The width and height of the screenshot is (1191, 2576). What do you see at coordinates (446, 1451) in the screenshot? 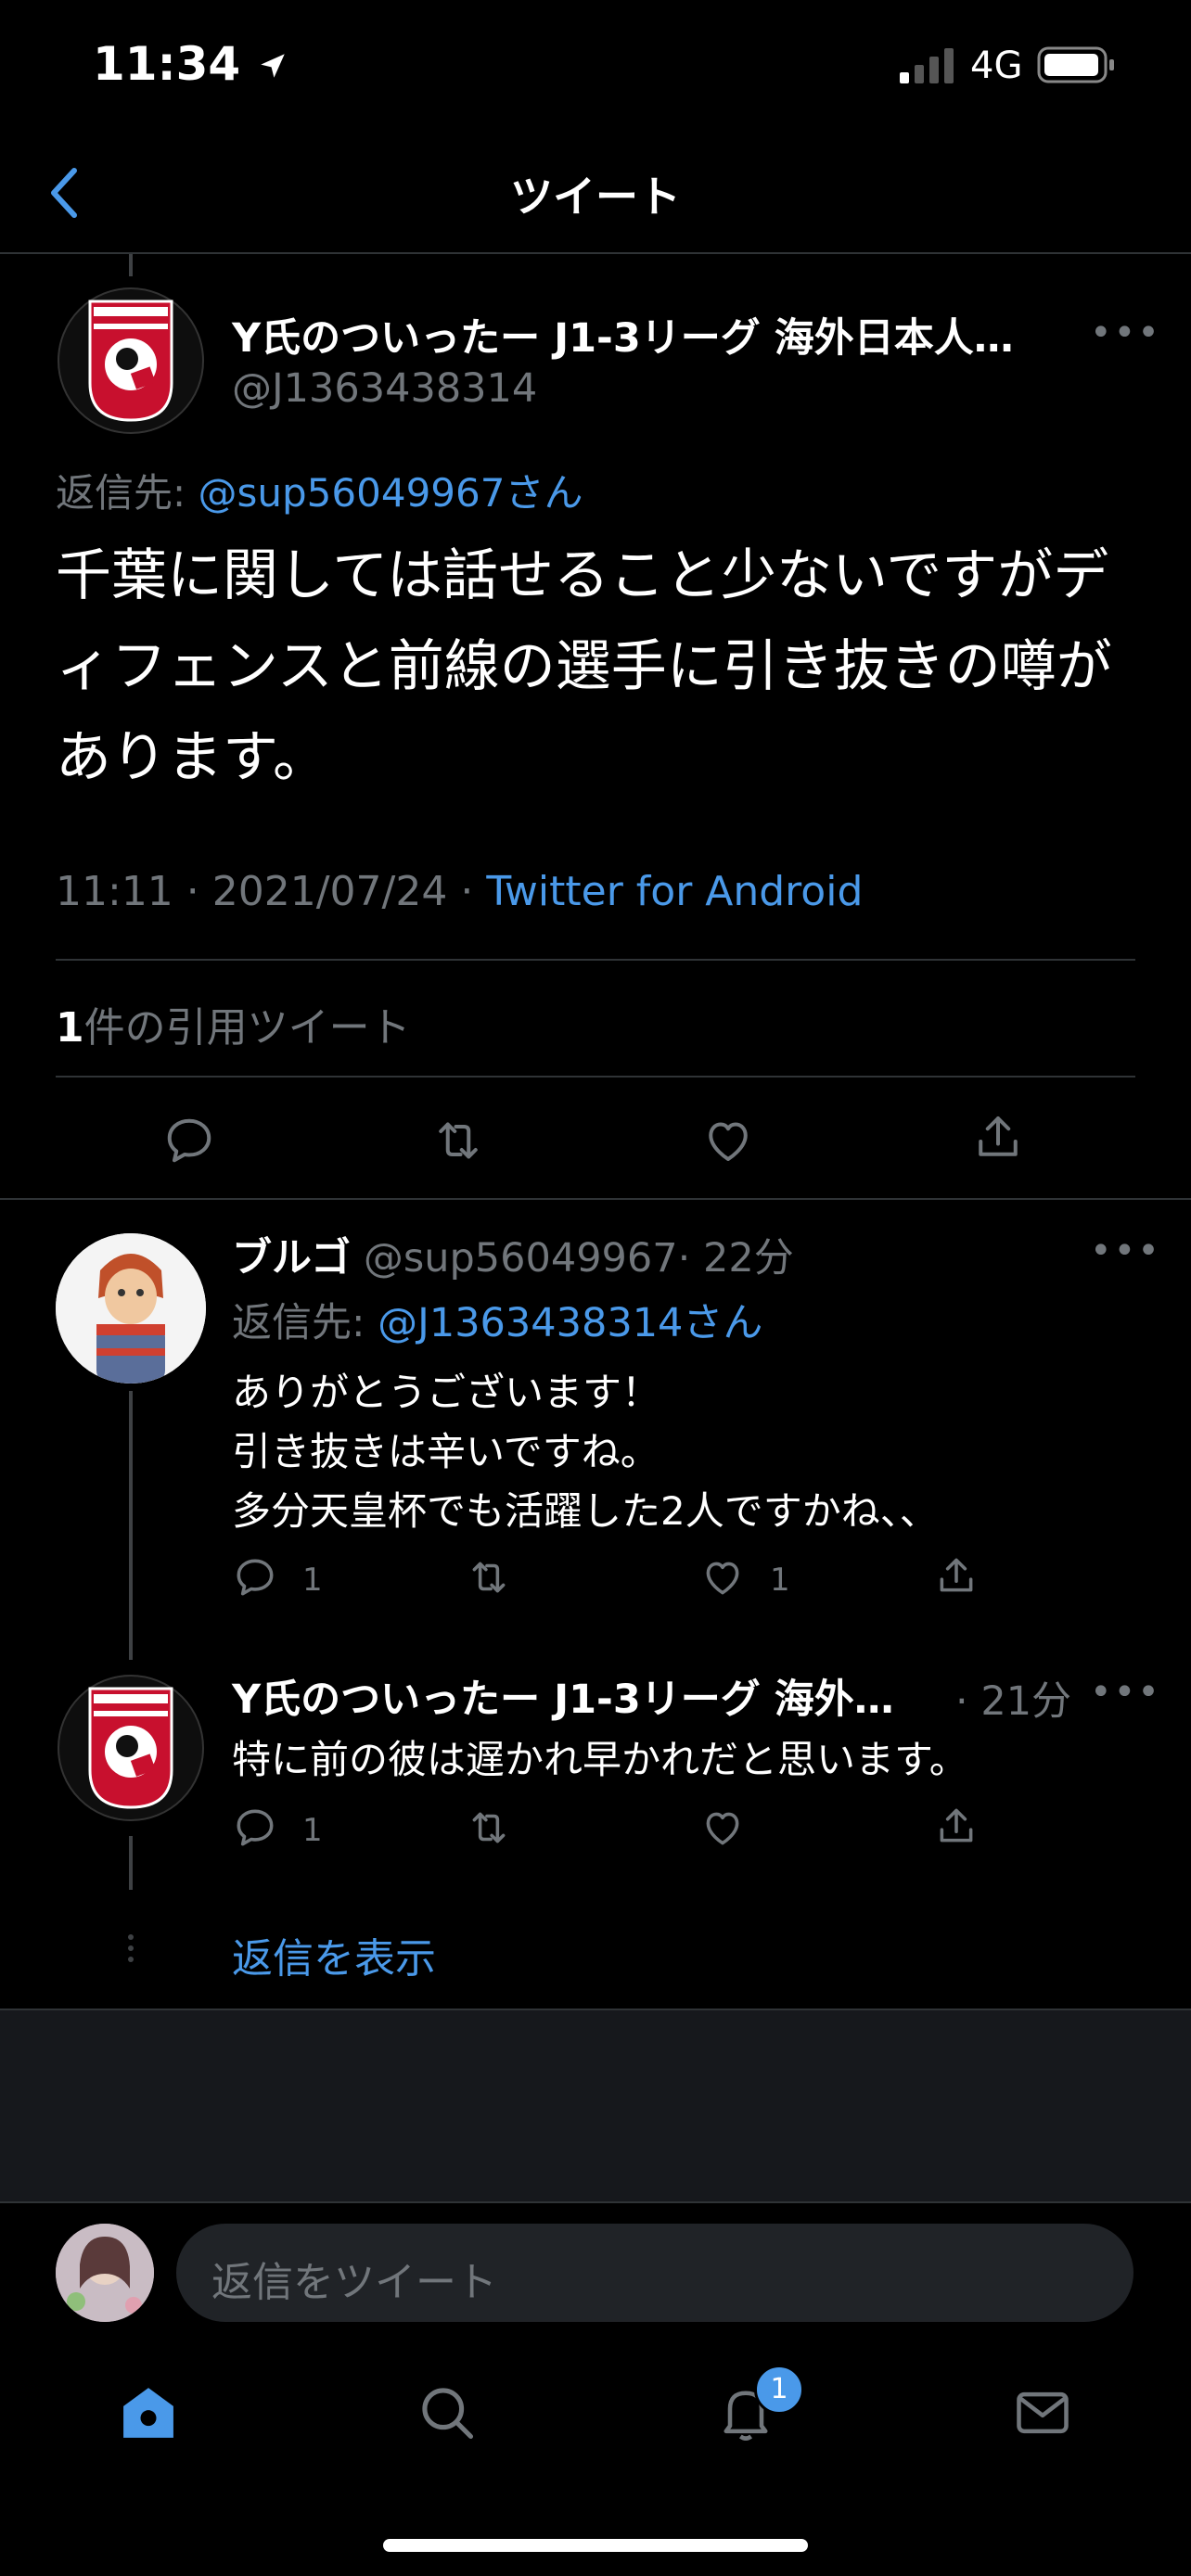
I see `reply-text-line: 引き抜きは辛いですね。` at bounding box center [446, 1451].